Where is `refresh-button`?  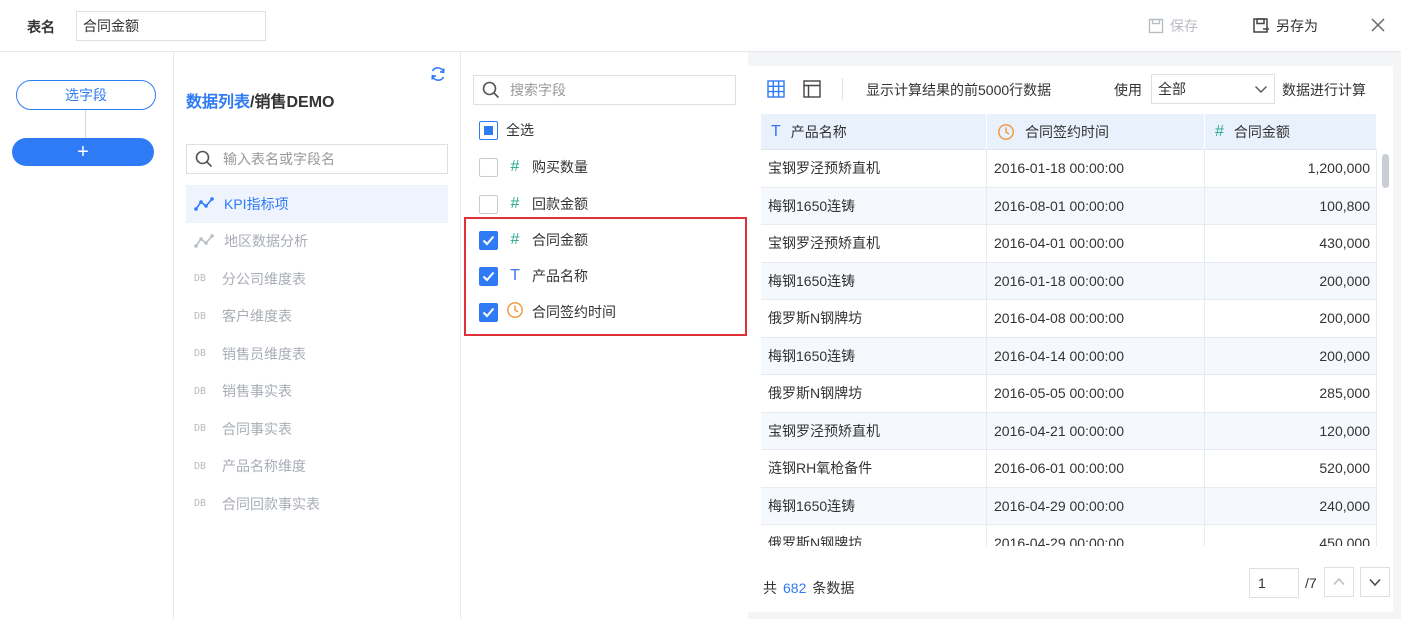 refresh-button is located at coordinates (438, 74).